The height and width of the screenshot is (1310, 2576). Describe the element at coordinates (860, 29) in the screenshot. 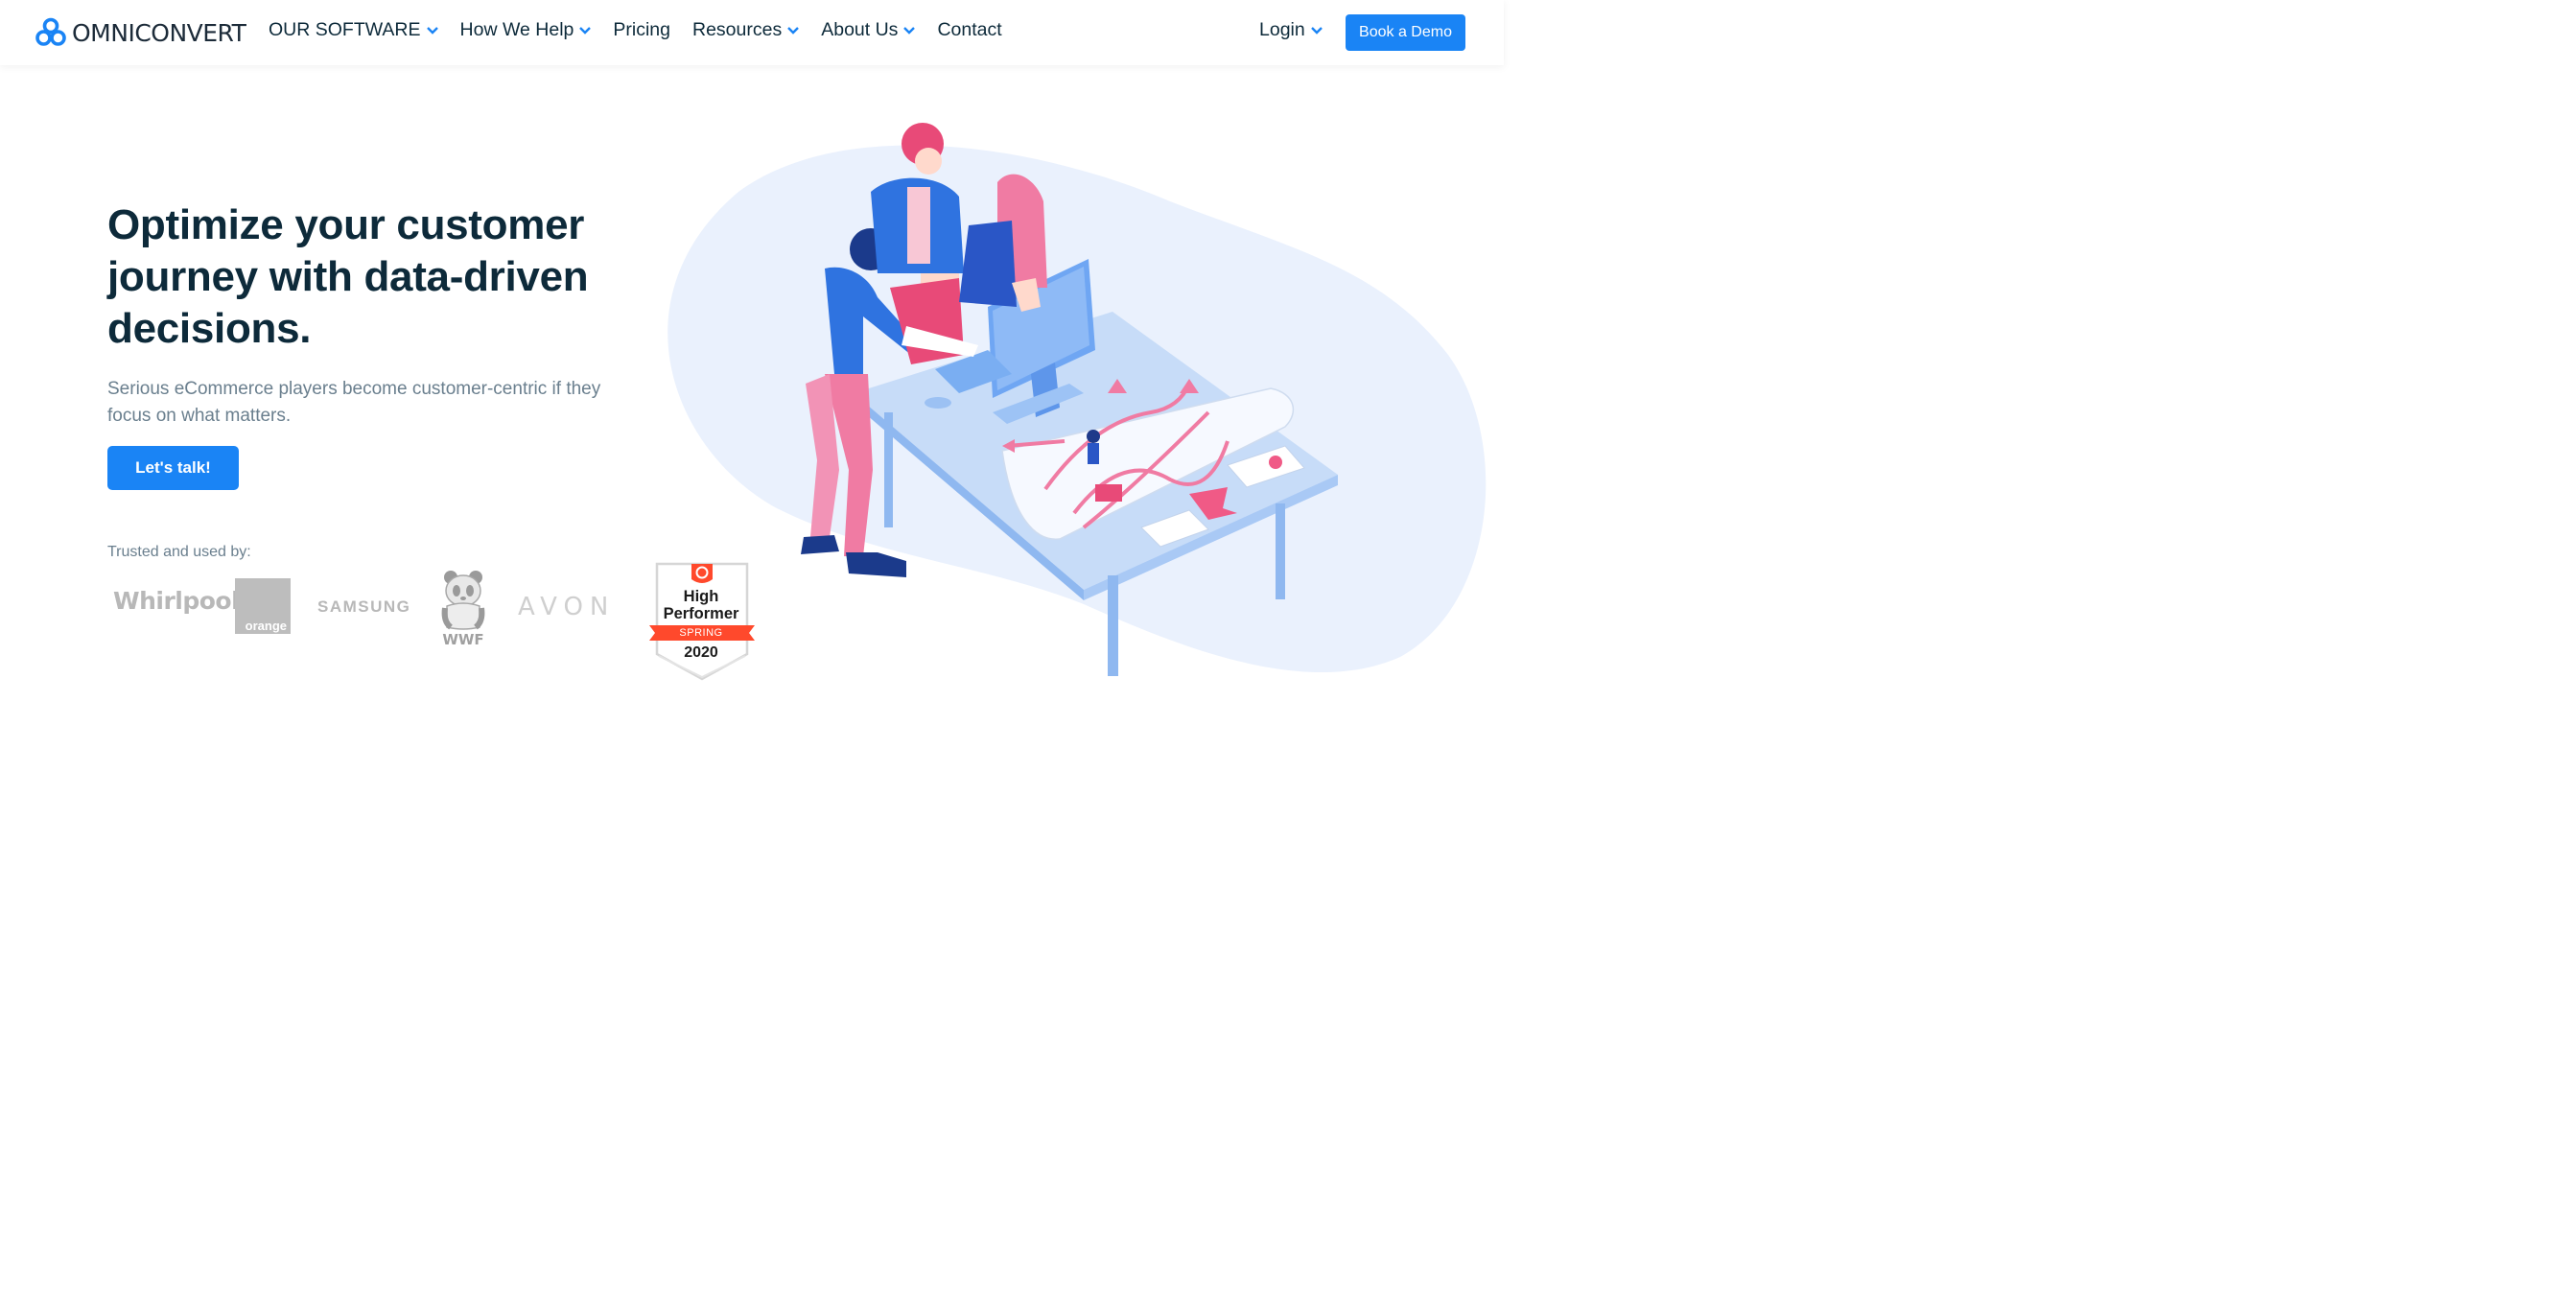

I see `menu-label: About Us` at that location.